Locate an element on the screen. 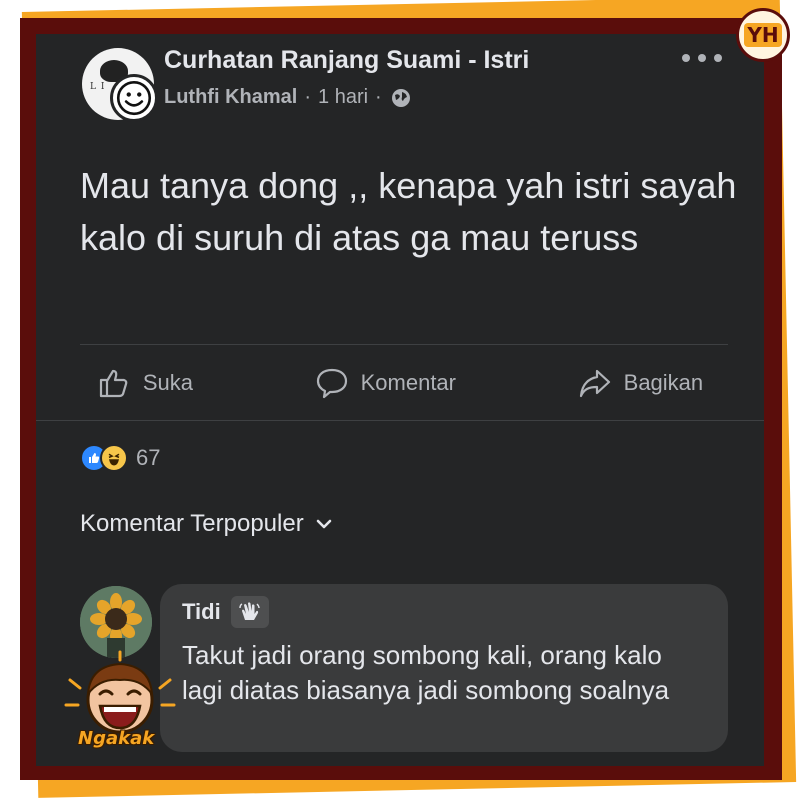 The image size is (800, 800). share-button: Bagikan is located at coordinates (641, 383).